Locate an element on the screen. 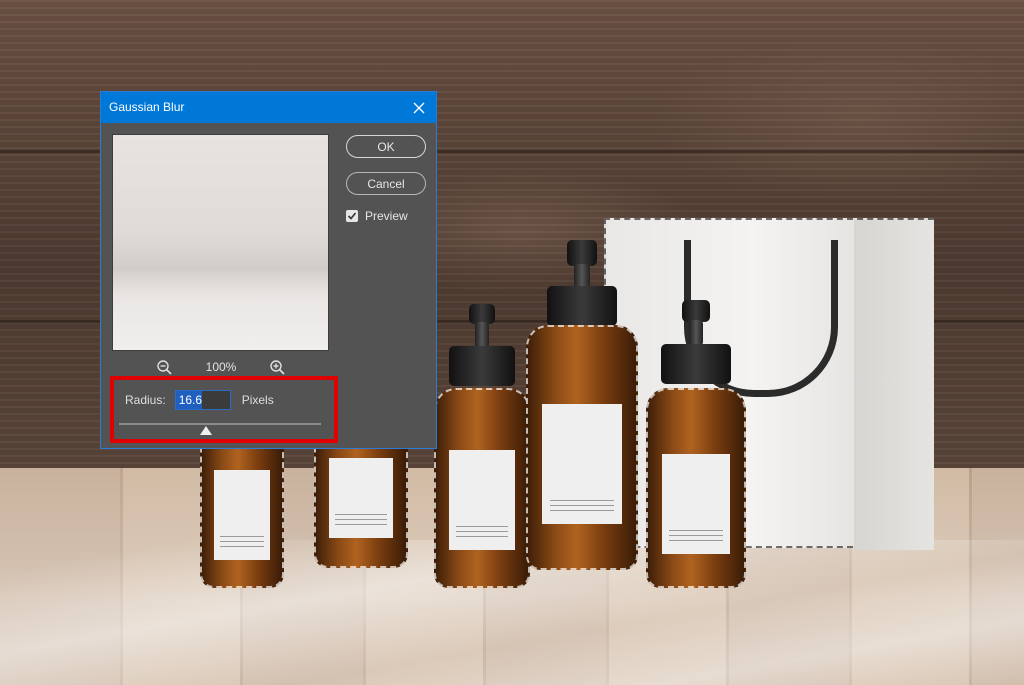 This screenshot has width=1024, height=685. preview-checkbox-row: Preview is located at coordinates (377, 216).